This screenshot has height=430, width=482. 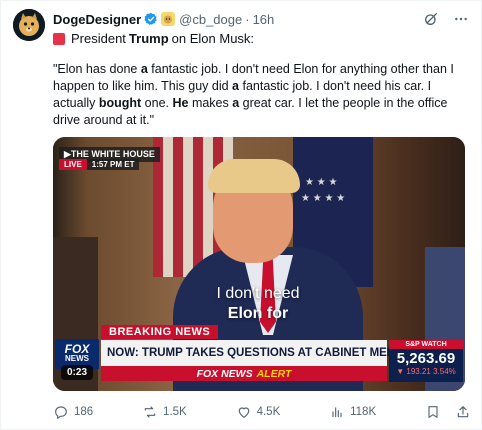 I want to click on live-indicator: LIVE 1:57 PM ET, so click(x=99, y=164).